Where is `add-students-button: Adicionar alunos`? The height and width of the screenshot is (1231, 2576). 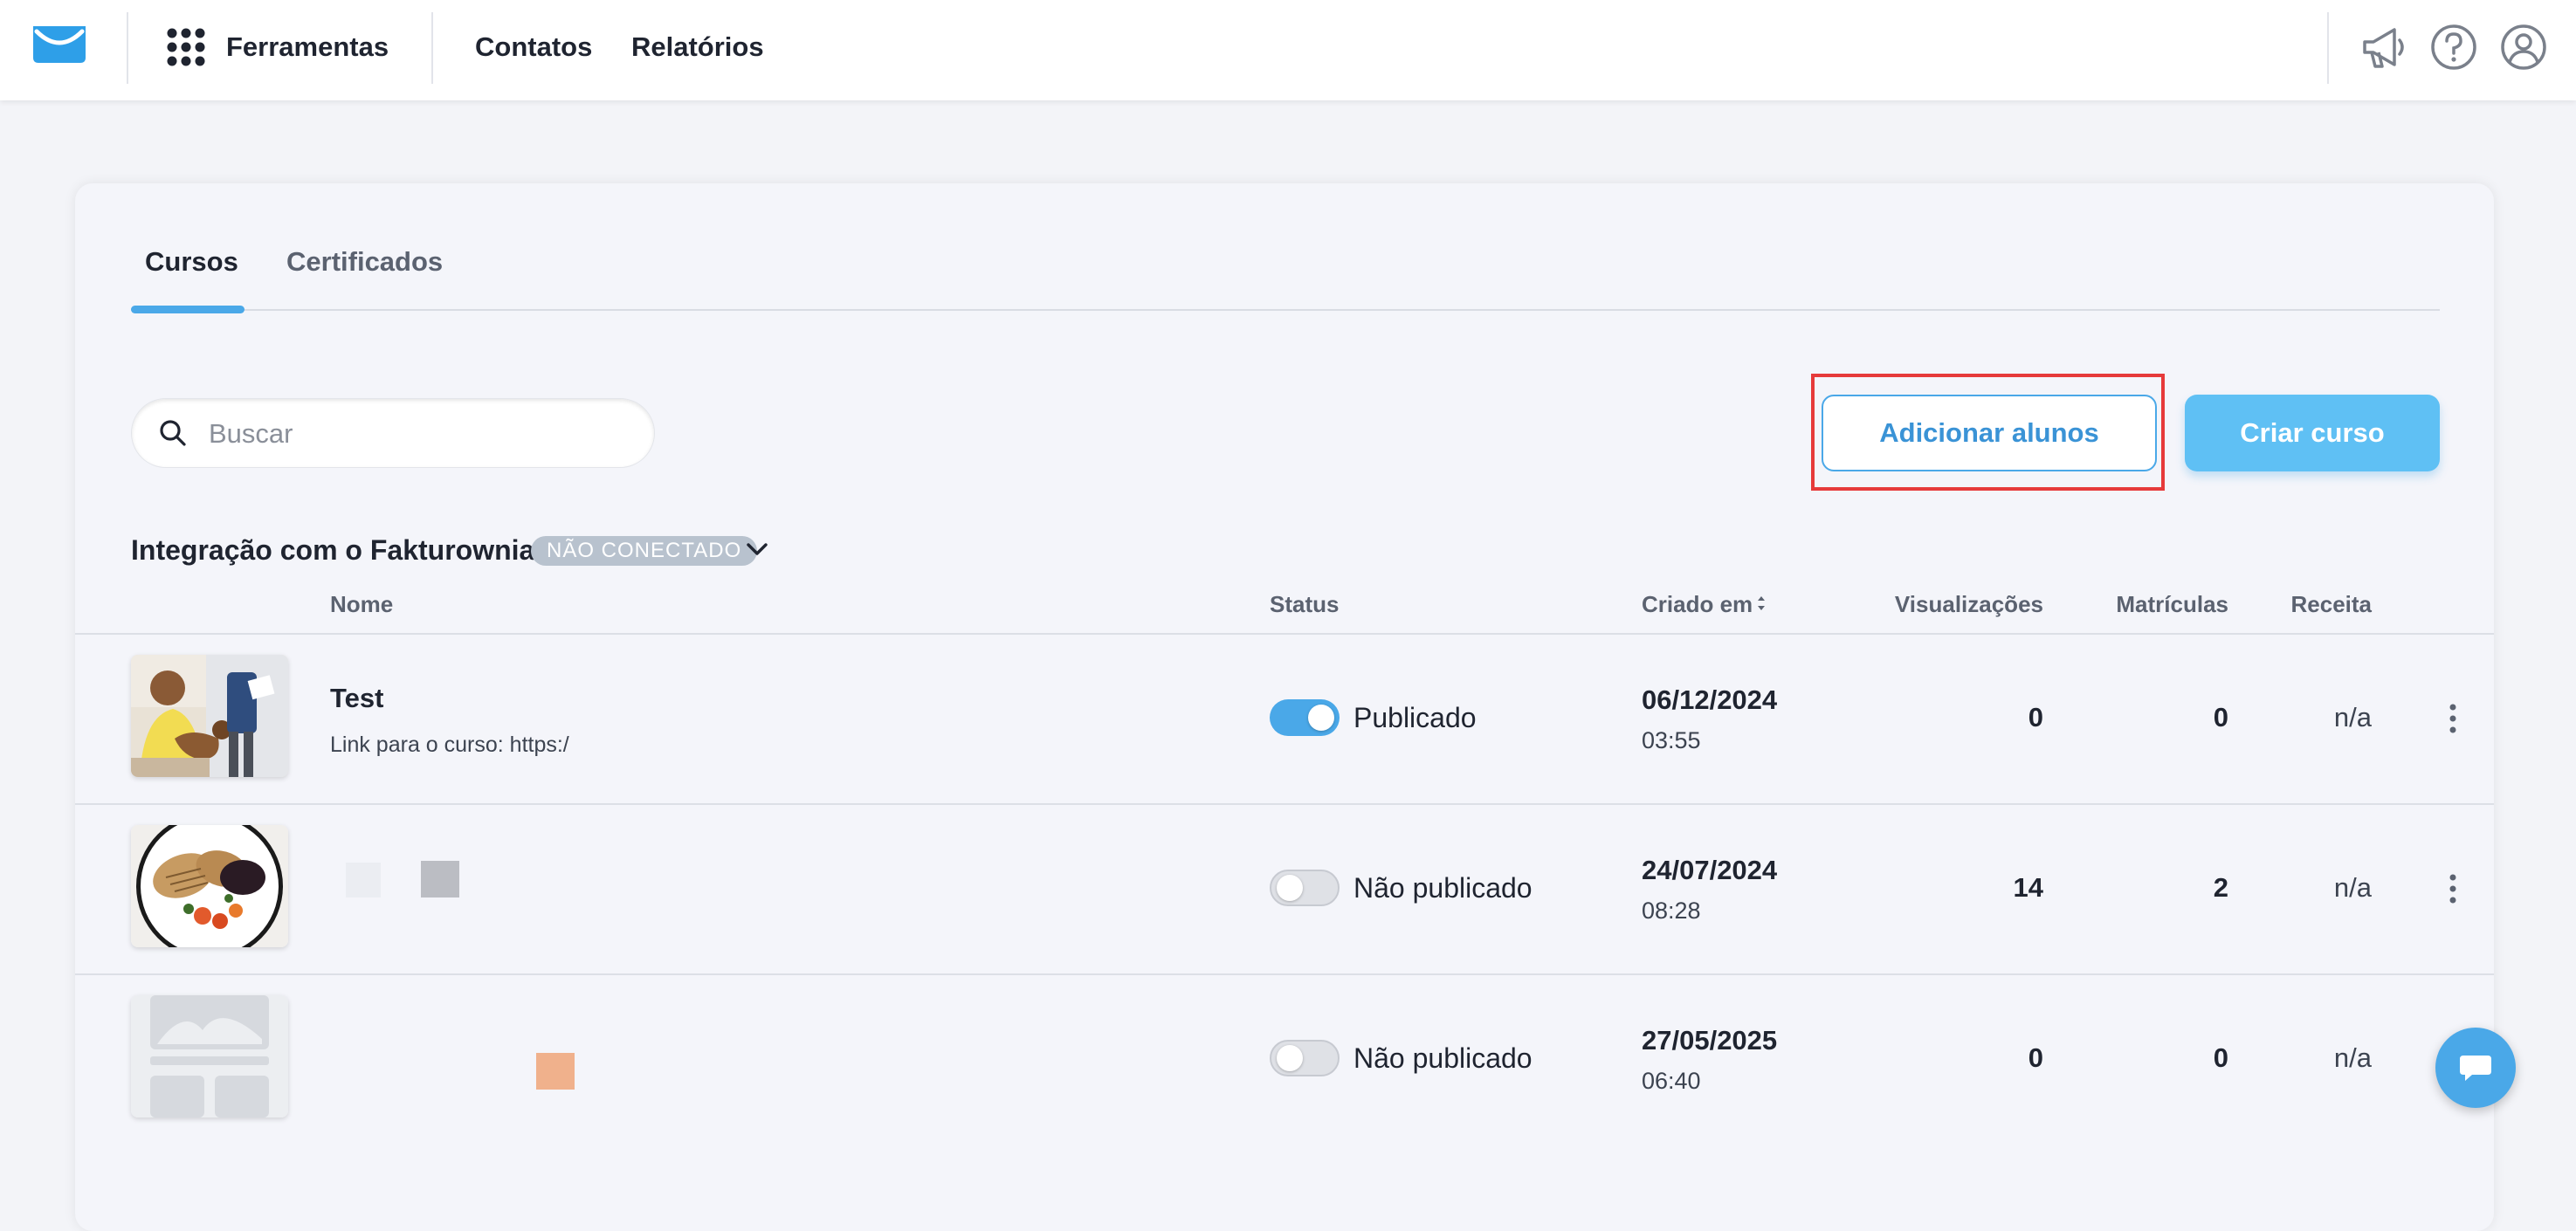 add-students-button: Adicionar alunos is located at coordinates (1989, 433).